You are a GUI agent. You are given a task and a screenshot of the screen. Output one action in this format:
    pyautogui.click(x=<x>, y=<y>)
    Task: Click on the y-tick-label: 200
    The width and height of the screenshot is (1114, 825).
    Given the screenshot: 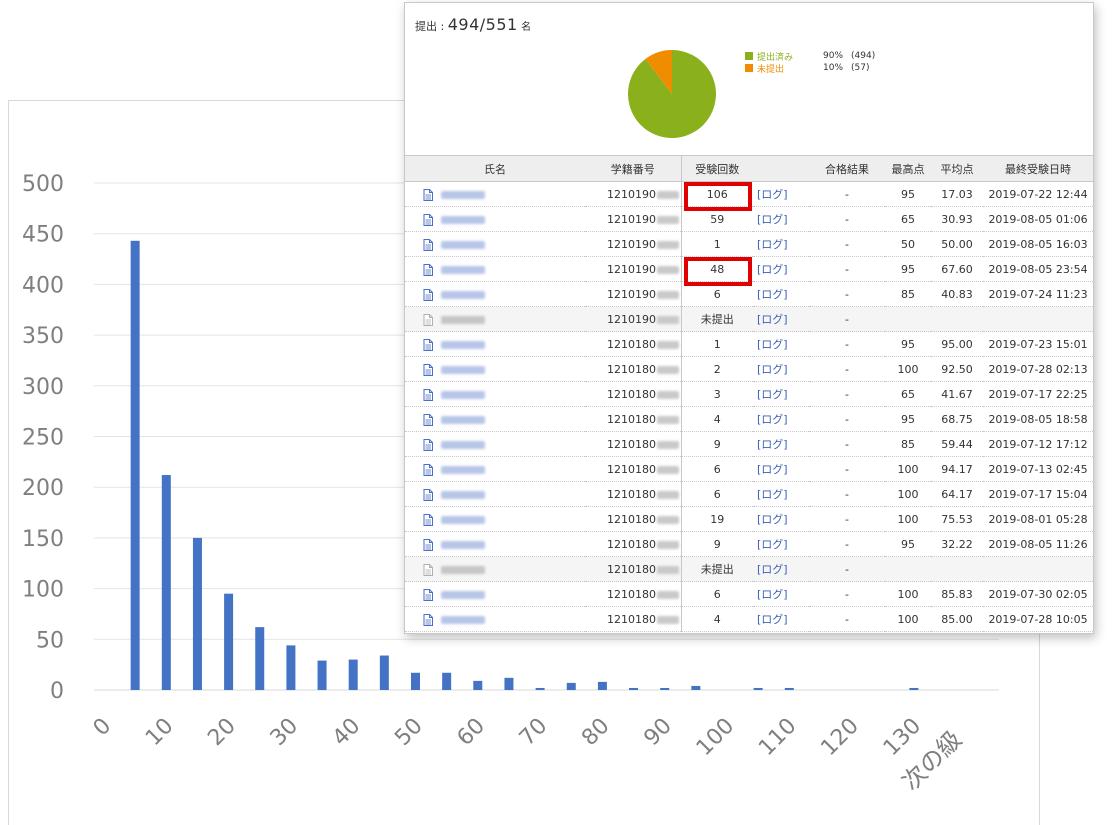 What is the action you would take?
    pyautogui.click(x=43, y=488)
    